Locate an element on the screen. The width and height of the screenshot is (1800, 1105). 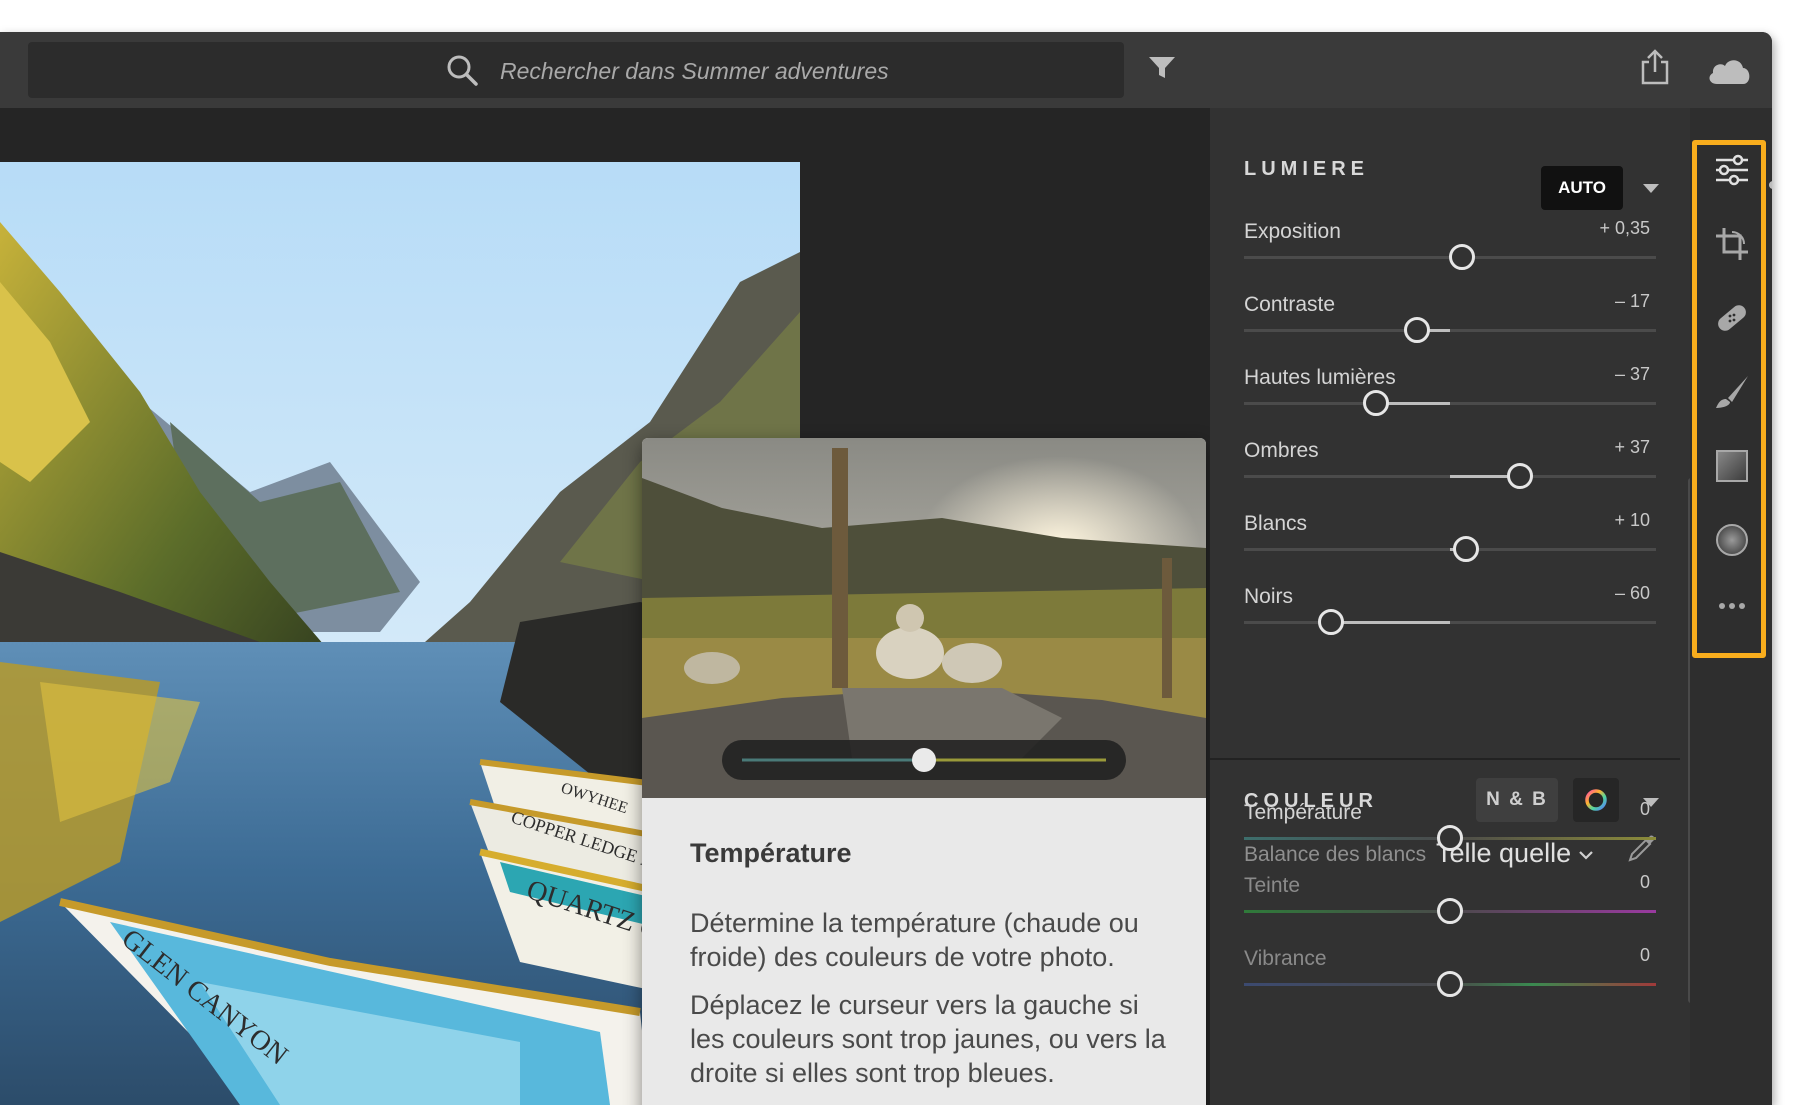
light-slider-label: Exposition is located at coordinates (1292, 231).